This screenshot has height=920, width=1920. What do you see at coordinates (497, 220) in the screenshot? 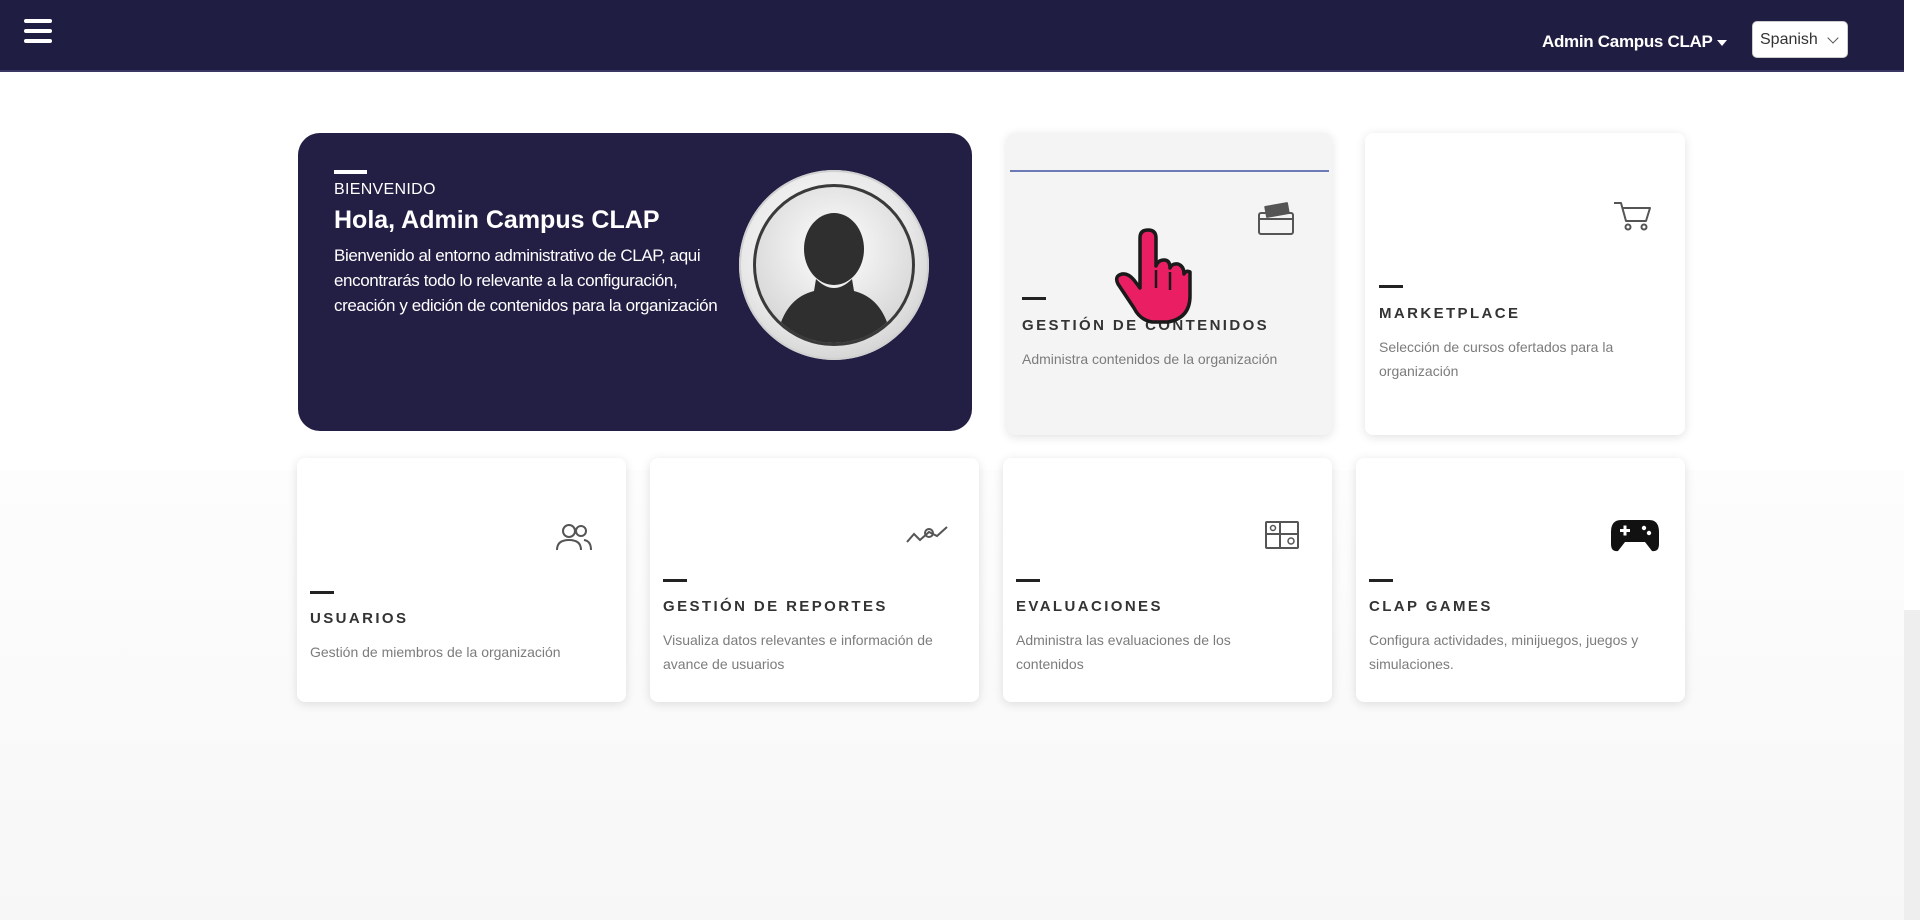
I see `welcome-title: Hola, Admin Campus CLAP` at bounding box center [497, 220].